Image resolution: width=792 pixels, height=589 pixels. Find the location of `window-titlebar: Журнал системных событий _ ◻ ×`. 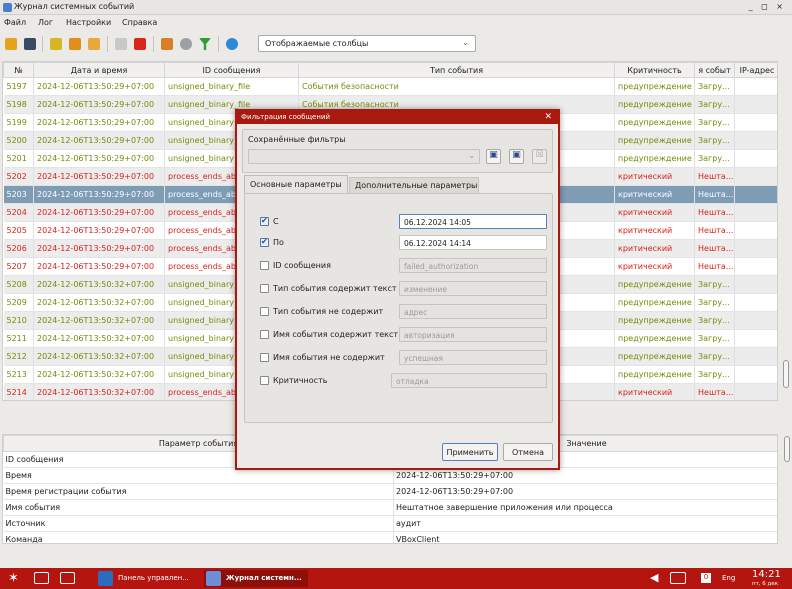

window-titlebar: Журнал системных событий _ ◻ × is located at coordinates (396, 7).